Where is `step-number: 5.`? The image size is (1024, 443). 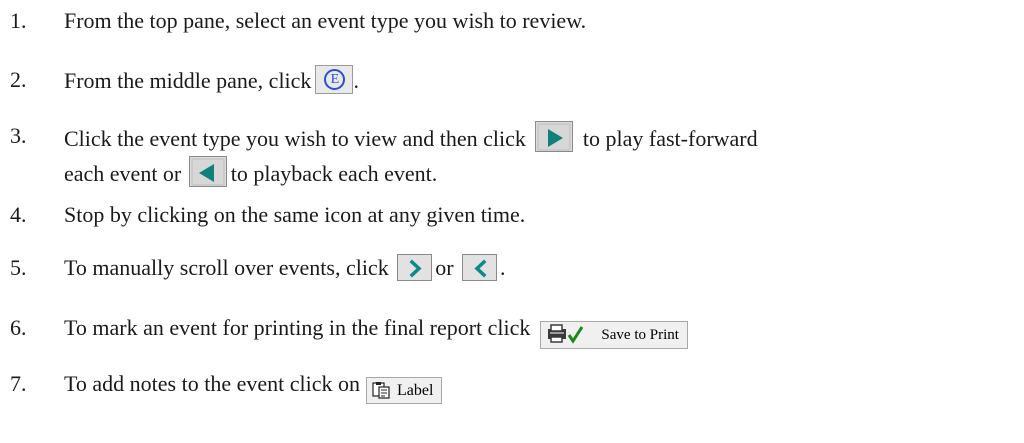
step-number: 5. is located at coordinates (18, 267).